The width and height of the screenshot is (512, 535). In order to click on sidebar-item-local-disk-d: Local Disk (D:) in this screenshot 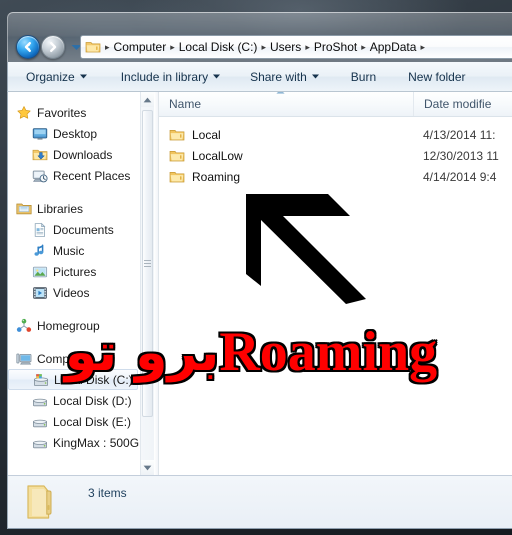, I will do `click(74, 400)`.